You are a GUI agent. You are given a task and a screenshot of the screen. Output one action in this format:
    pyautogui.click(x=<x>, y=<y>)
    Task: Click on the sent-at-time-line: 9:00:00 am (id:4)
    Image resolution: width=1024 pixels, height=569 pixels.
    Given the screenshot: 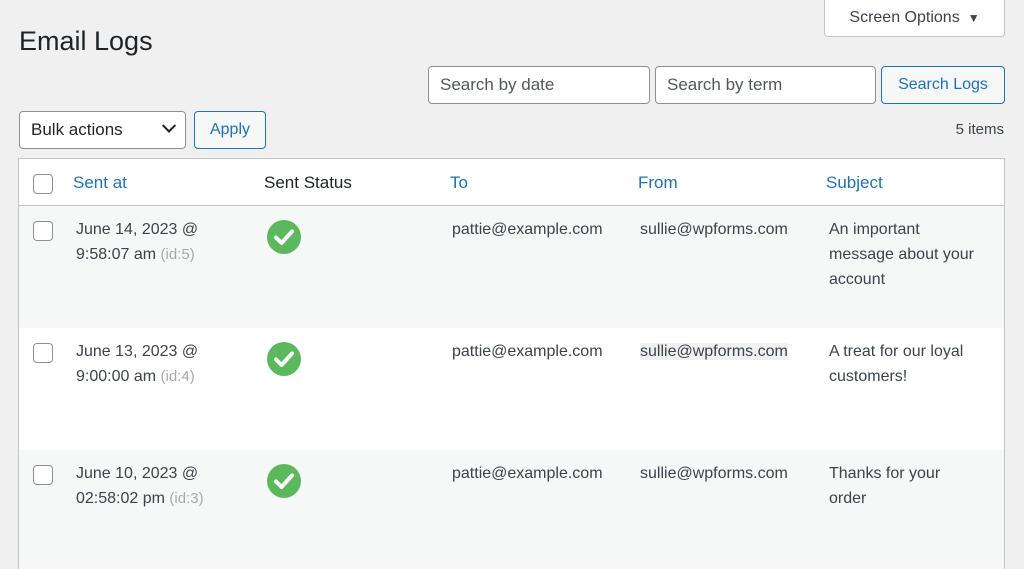 What is the action you would take?
    pyautogui.click(x=137, y=376)
    